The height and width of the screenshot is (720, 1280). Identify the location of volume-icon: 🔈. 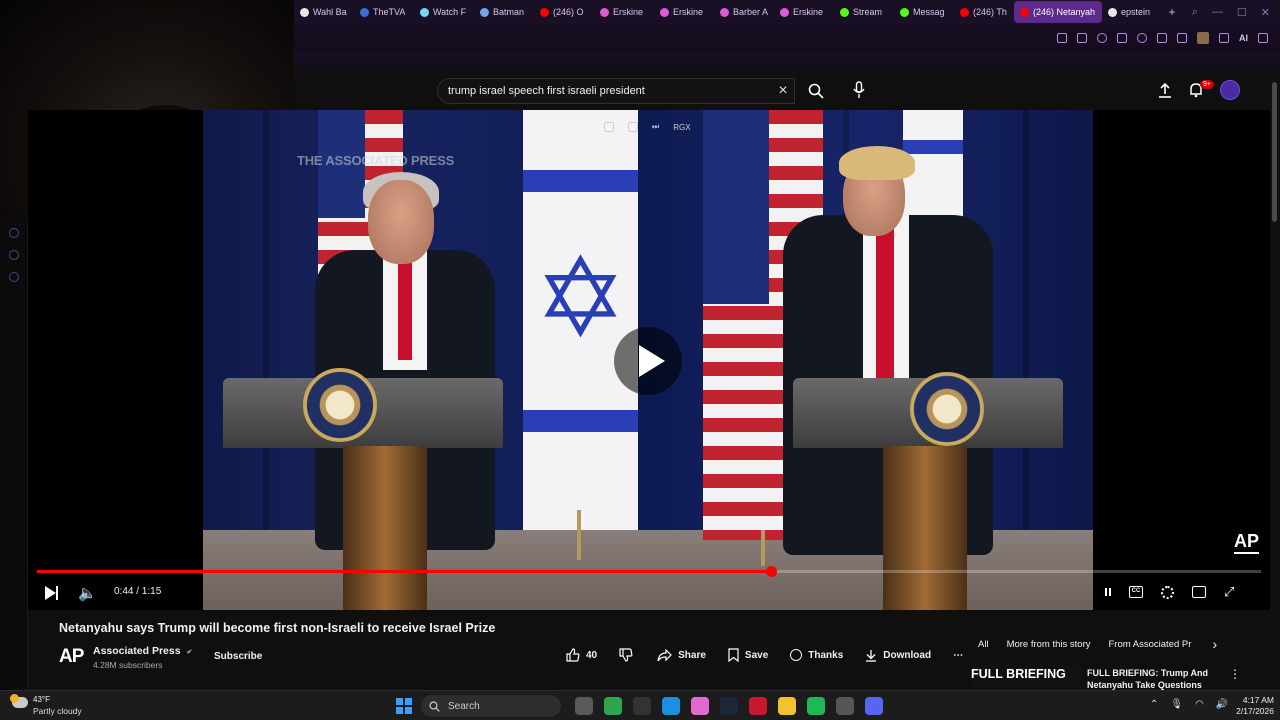
(87, 593).